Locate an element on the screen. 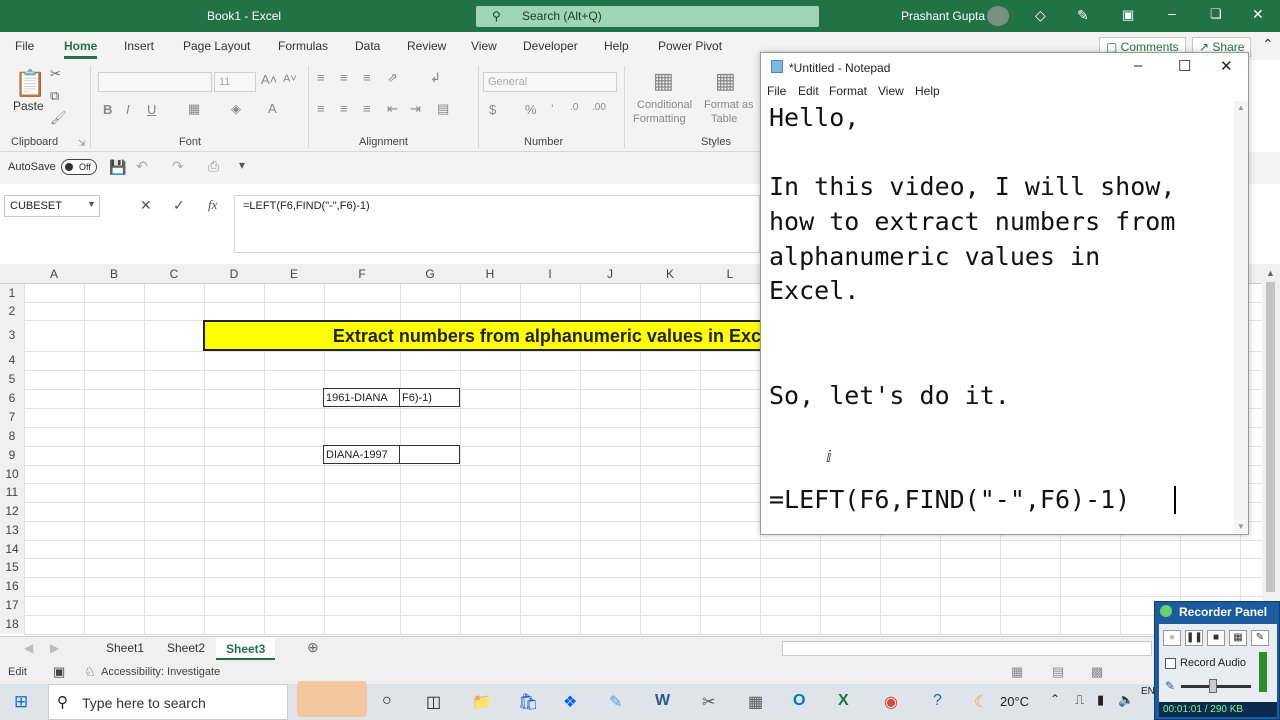 This screenshot has height=720, width=1280. borders-icon: ▦ is located at coordinates (194, 109).